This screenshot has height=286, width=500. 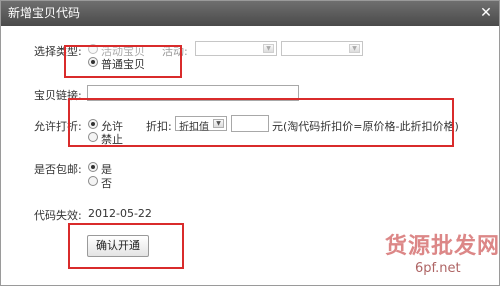 What do you see at coordinates (250, 13) in the screenshot?
I see `dialog-titlebar: 新增宝贝代码` at bounding box center [250, 13].